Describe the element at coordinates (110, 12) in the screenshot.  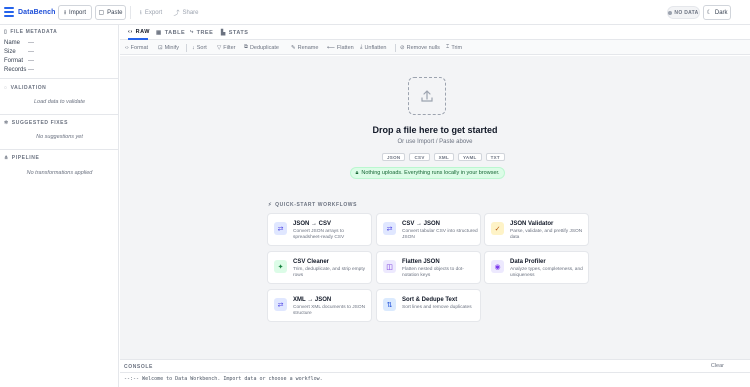
I see `paste-button: ▢ Paste` at that location.